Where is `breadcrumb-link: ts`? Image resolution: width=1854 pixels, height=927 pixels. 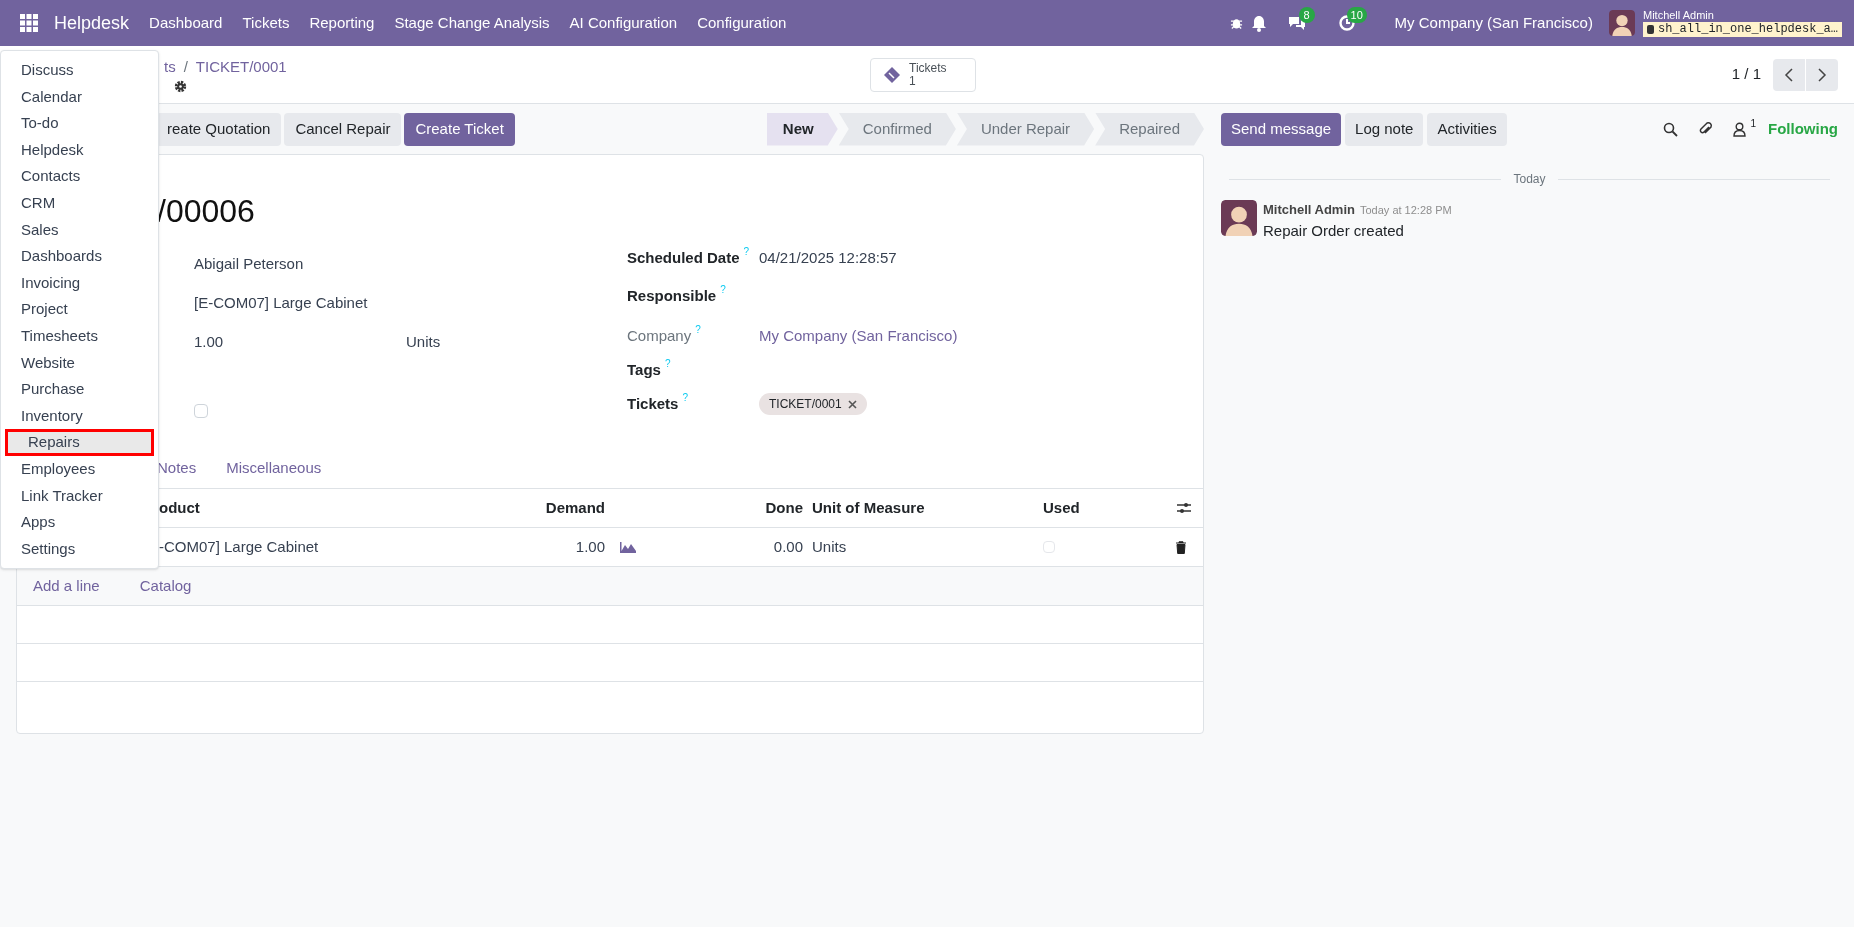 breadcrumb-link: ts is located at coordinates (170, 67).